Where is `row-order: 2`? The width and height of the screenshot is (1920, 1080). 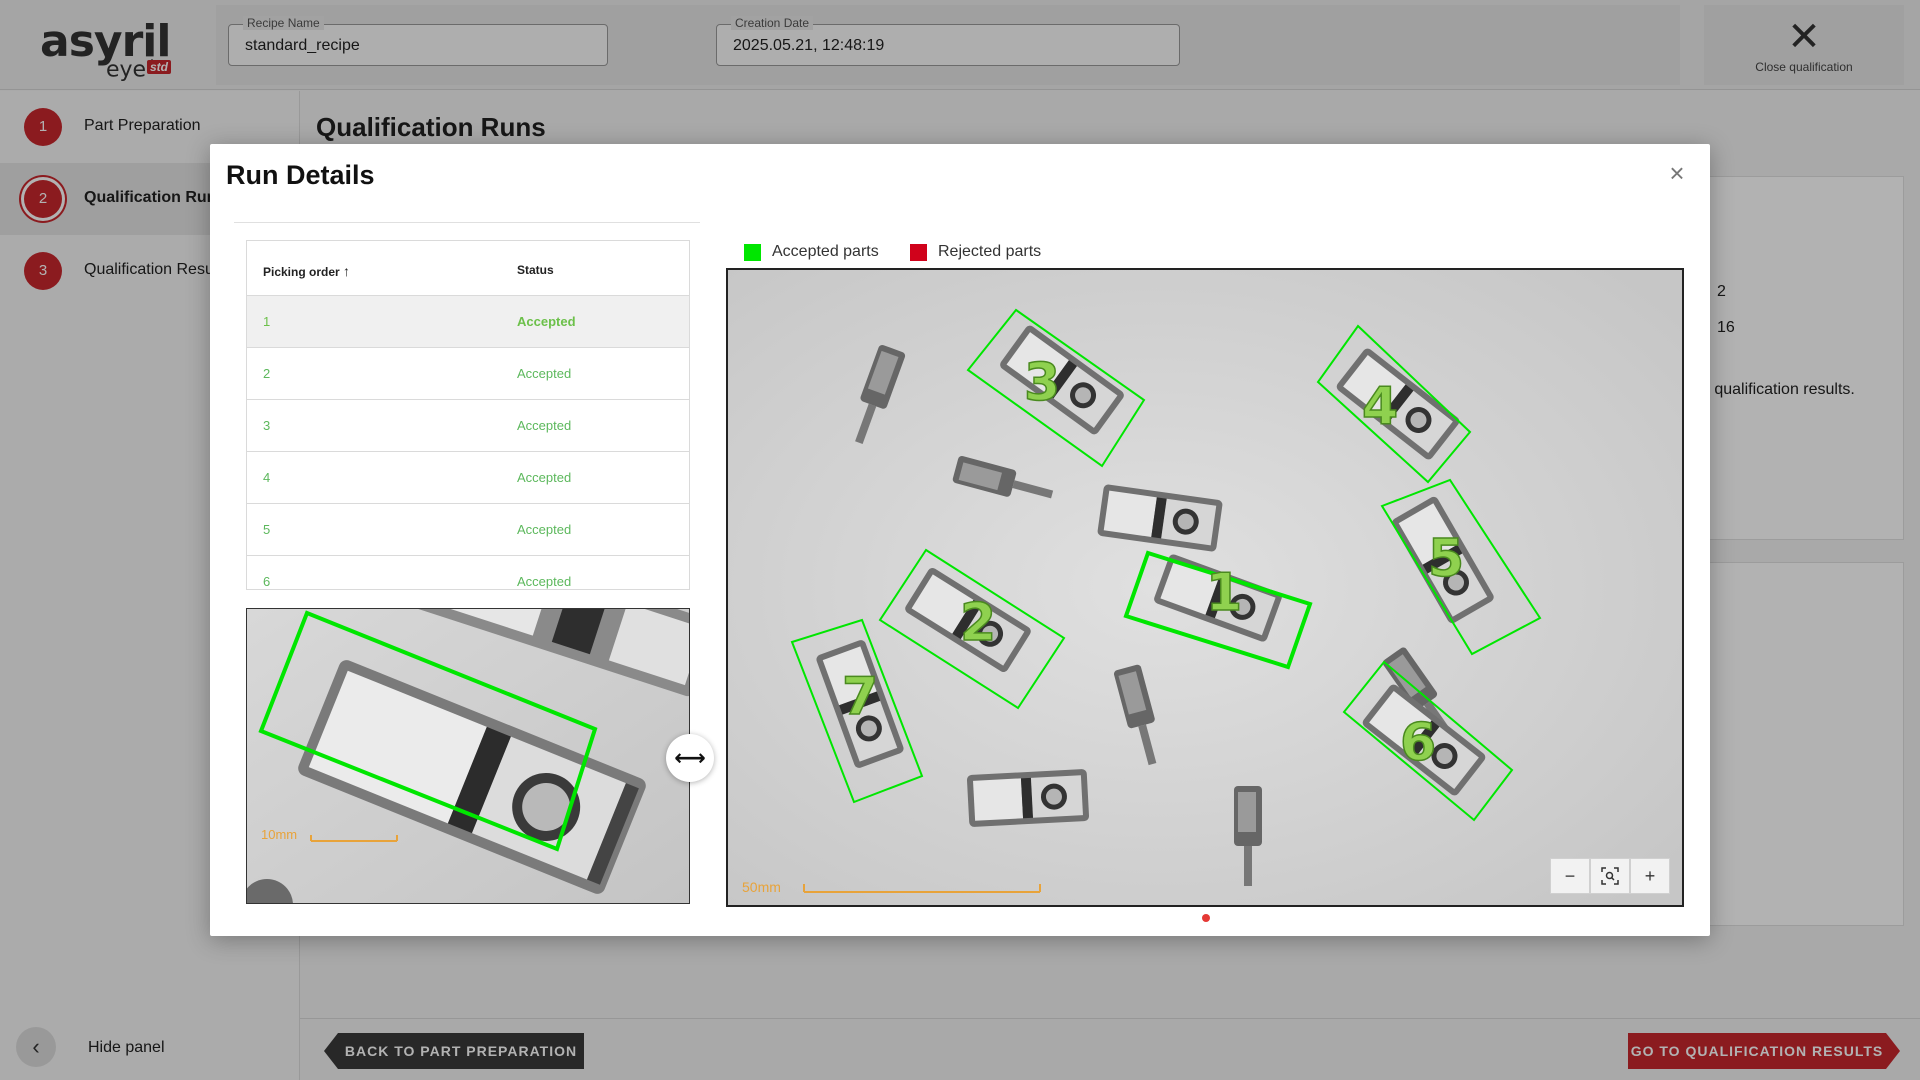 row-order: 2 is located at coordinates (267, 373).